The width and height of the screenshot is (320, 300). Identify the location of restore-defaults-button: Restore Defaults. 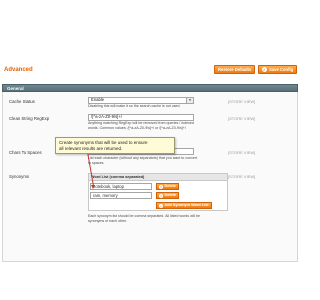
(235, 69).